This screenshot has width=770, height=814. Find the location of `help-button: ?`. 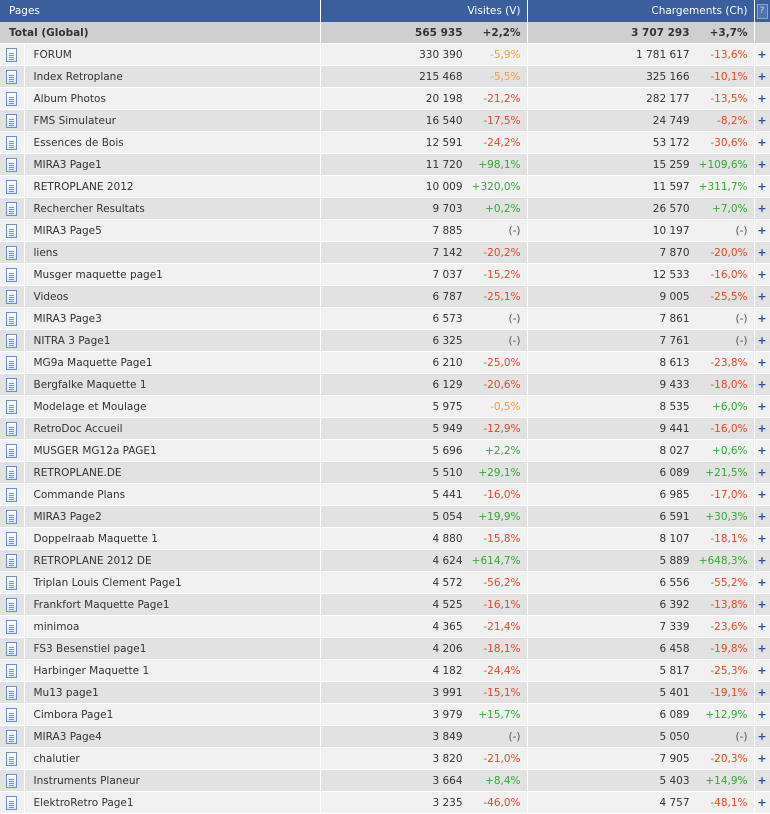

help-button: ? is located at coordinates (762, 11).